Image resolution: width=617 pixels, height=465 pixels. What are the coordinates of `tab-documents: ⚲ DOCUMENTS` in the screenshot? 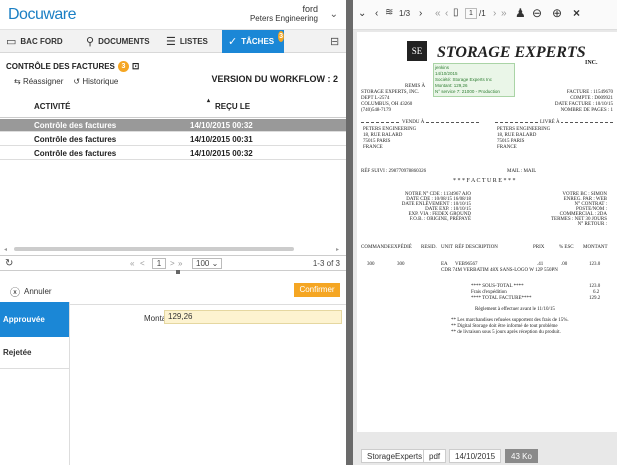 It's located at (119, 41).